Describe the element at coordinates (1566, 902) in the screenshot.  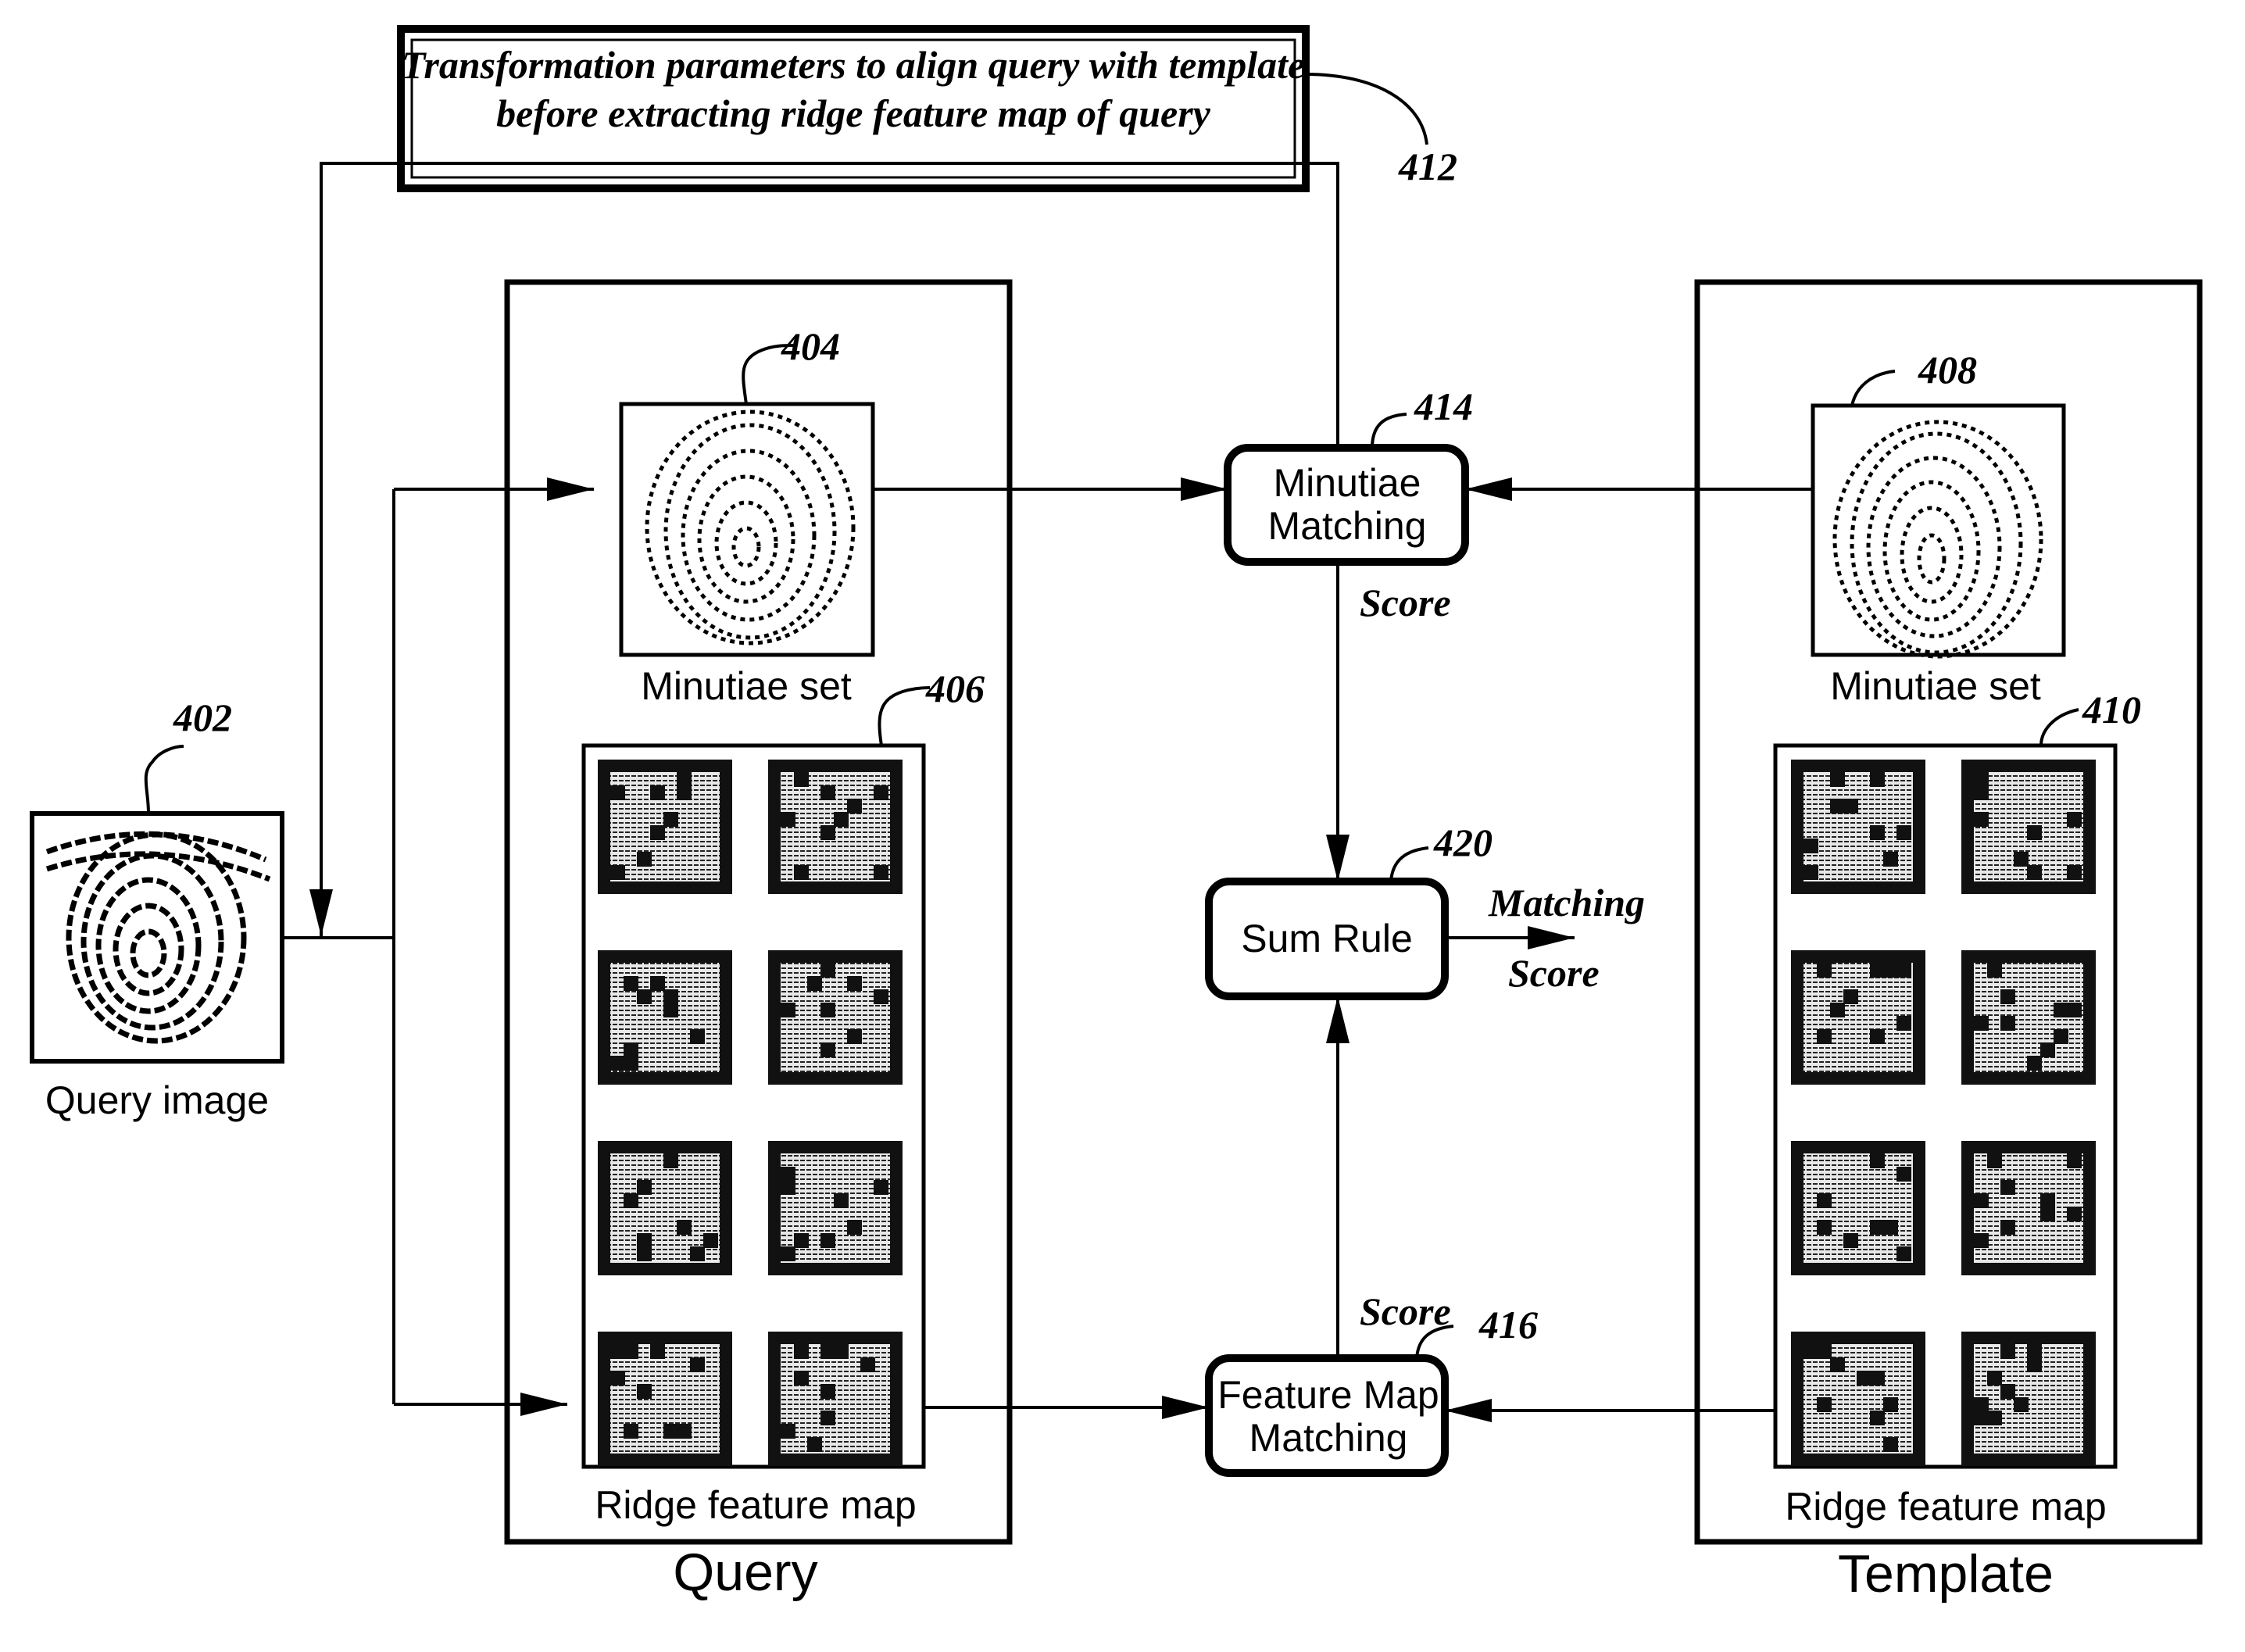
I see `matching-score-label-line1: Matching` at that location.